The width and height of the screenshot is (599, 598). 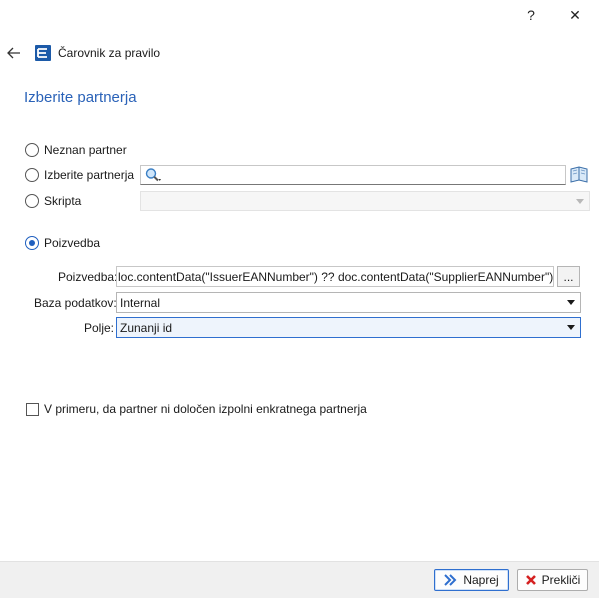 What do you see at coordinates (99, 328) in the screenshot?
I see `field-label: Polje:` at bounding box center [99, 328].